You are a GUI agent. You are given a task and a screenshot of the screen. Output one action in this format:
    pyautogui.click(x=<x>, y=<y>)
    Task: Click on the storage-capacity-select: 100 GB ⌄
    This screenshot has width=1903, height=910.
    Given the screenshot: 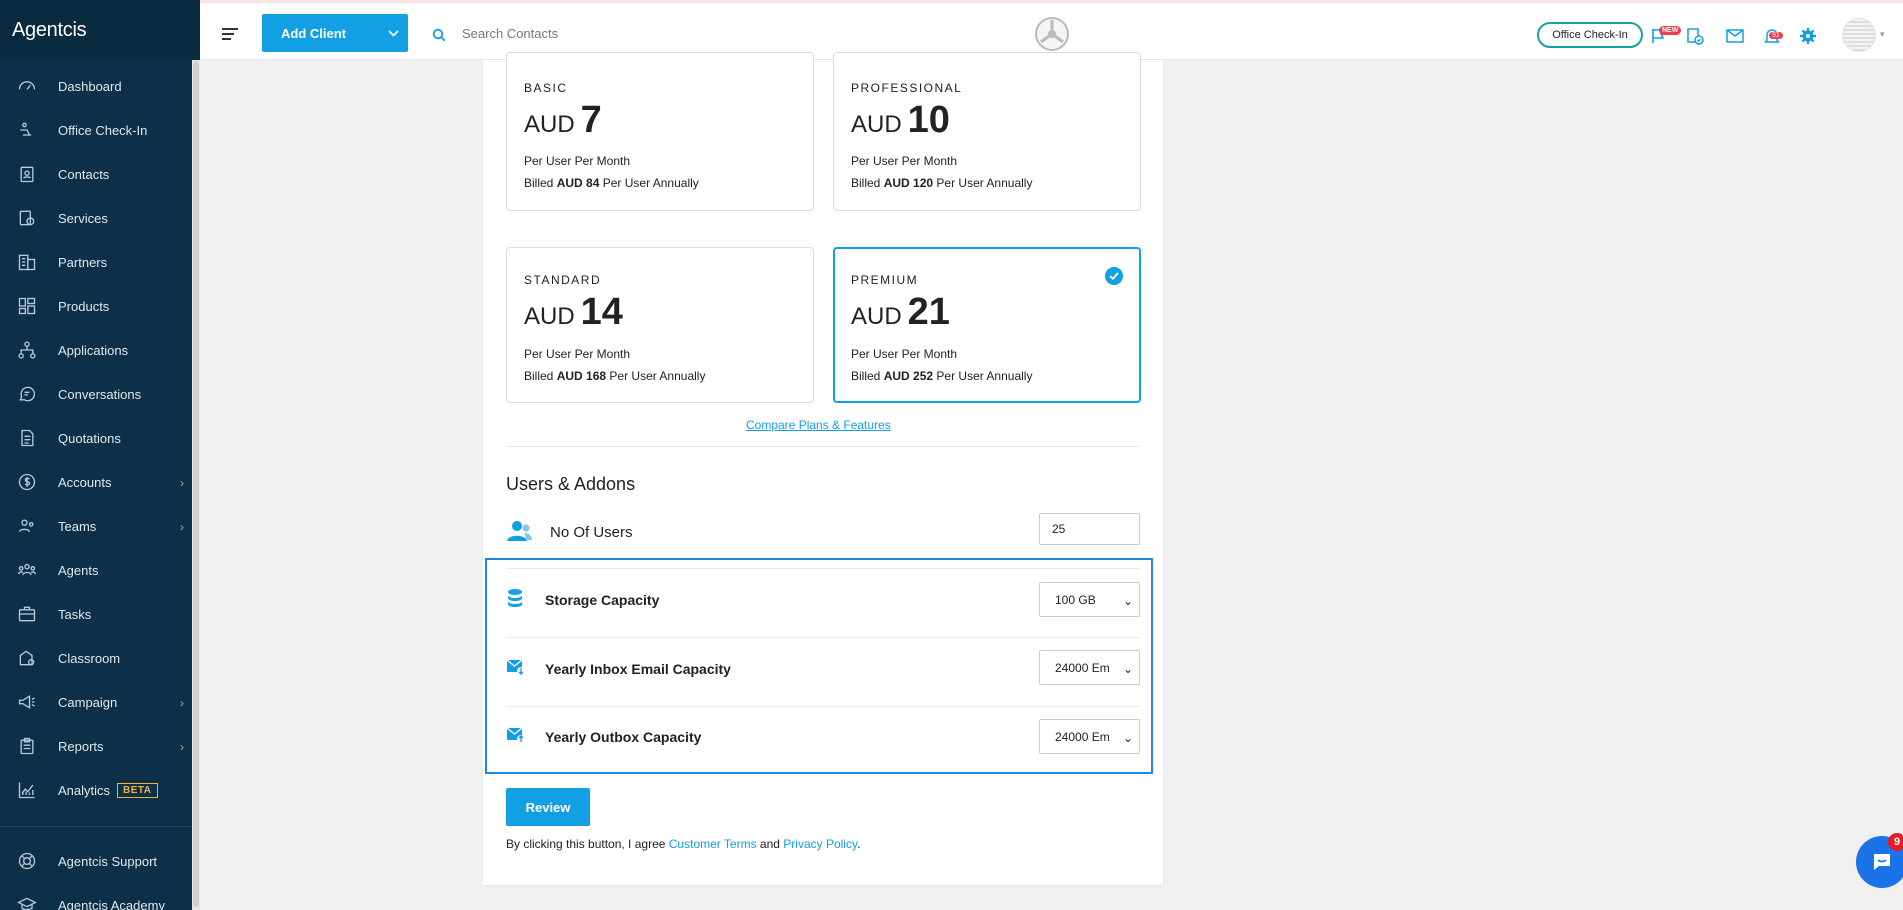 What is the action you would take?
    pyautogui.click(x=1089, y=599)
    